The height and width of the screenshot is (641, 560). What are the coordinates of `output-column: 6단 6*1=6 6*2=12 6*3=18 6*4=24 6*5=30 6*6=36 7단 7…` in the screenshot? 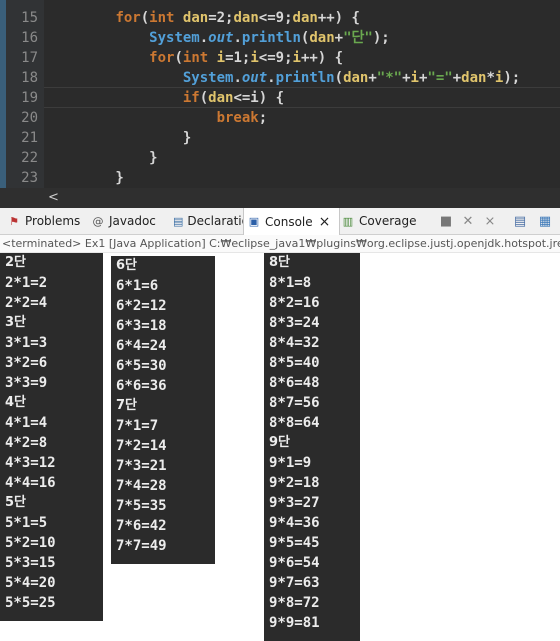 It's located at (163, 410).